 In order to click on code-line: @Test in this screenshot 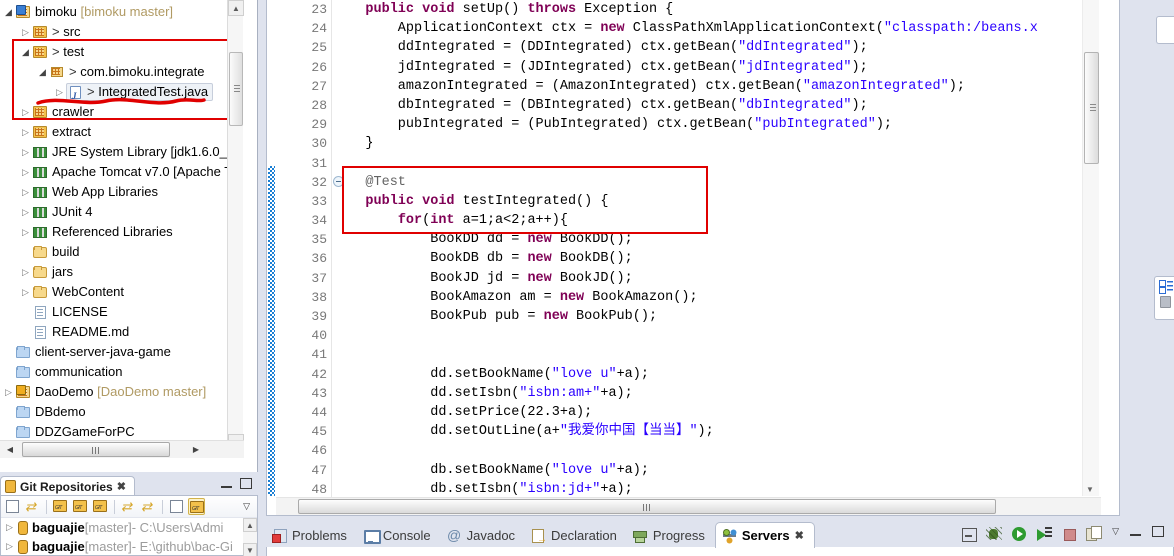, I will do `click(707, 182)`.